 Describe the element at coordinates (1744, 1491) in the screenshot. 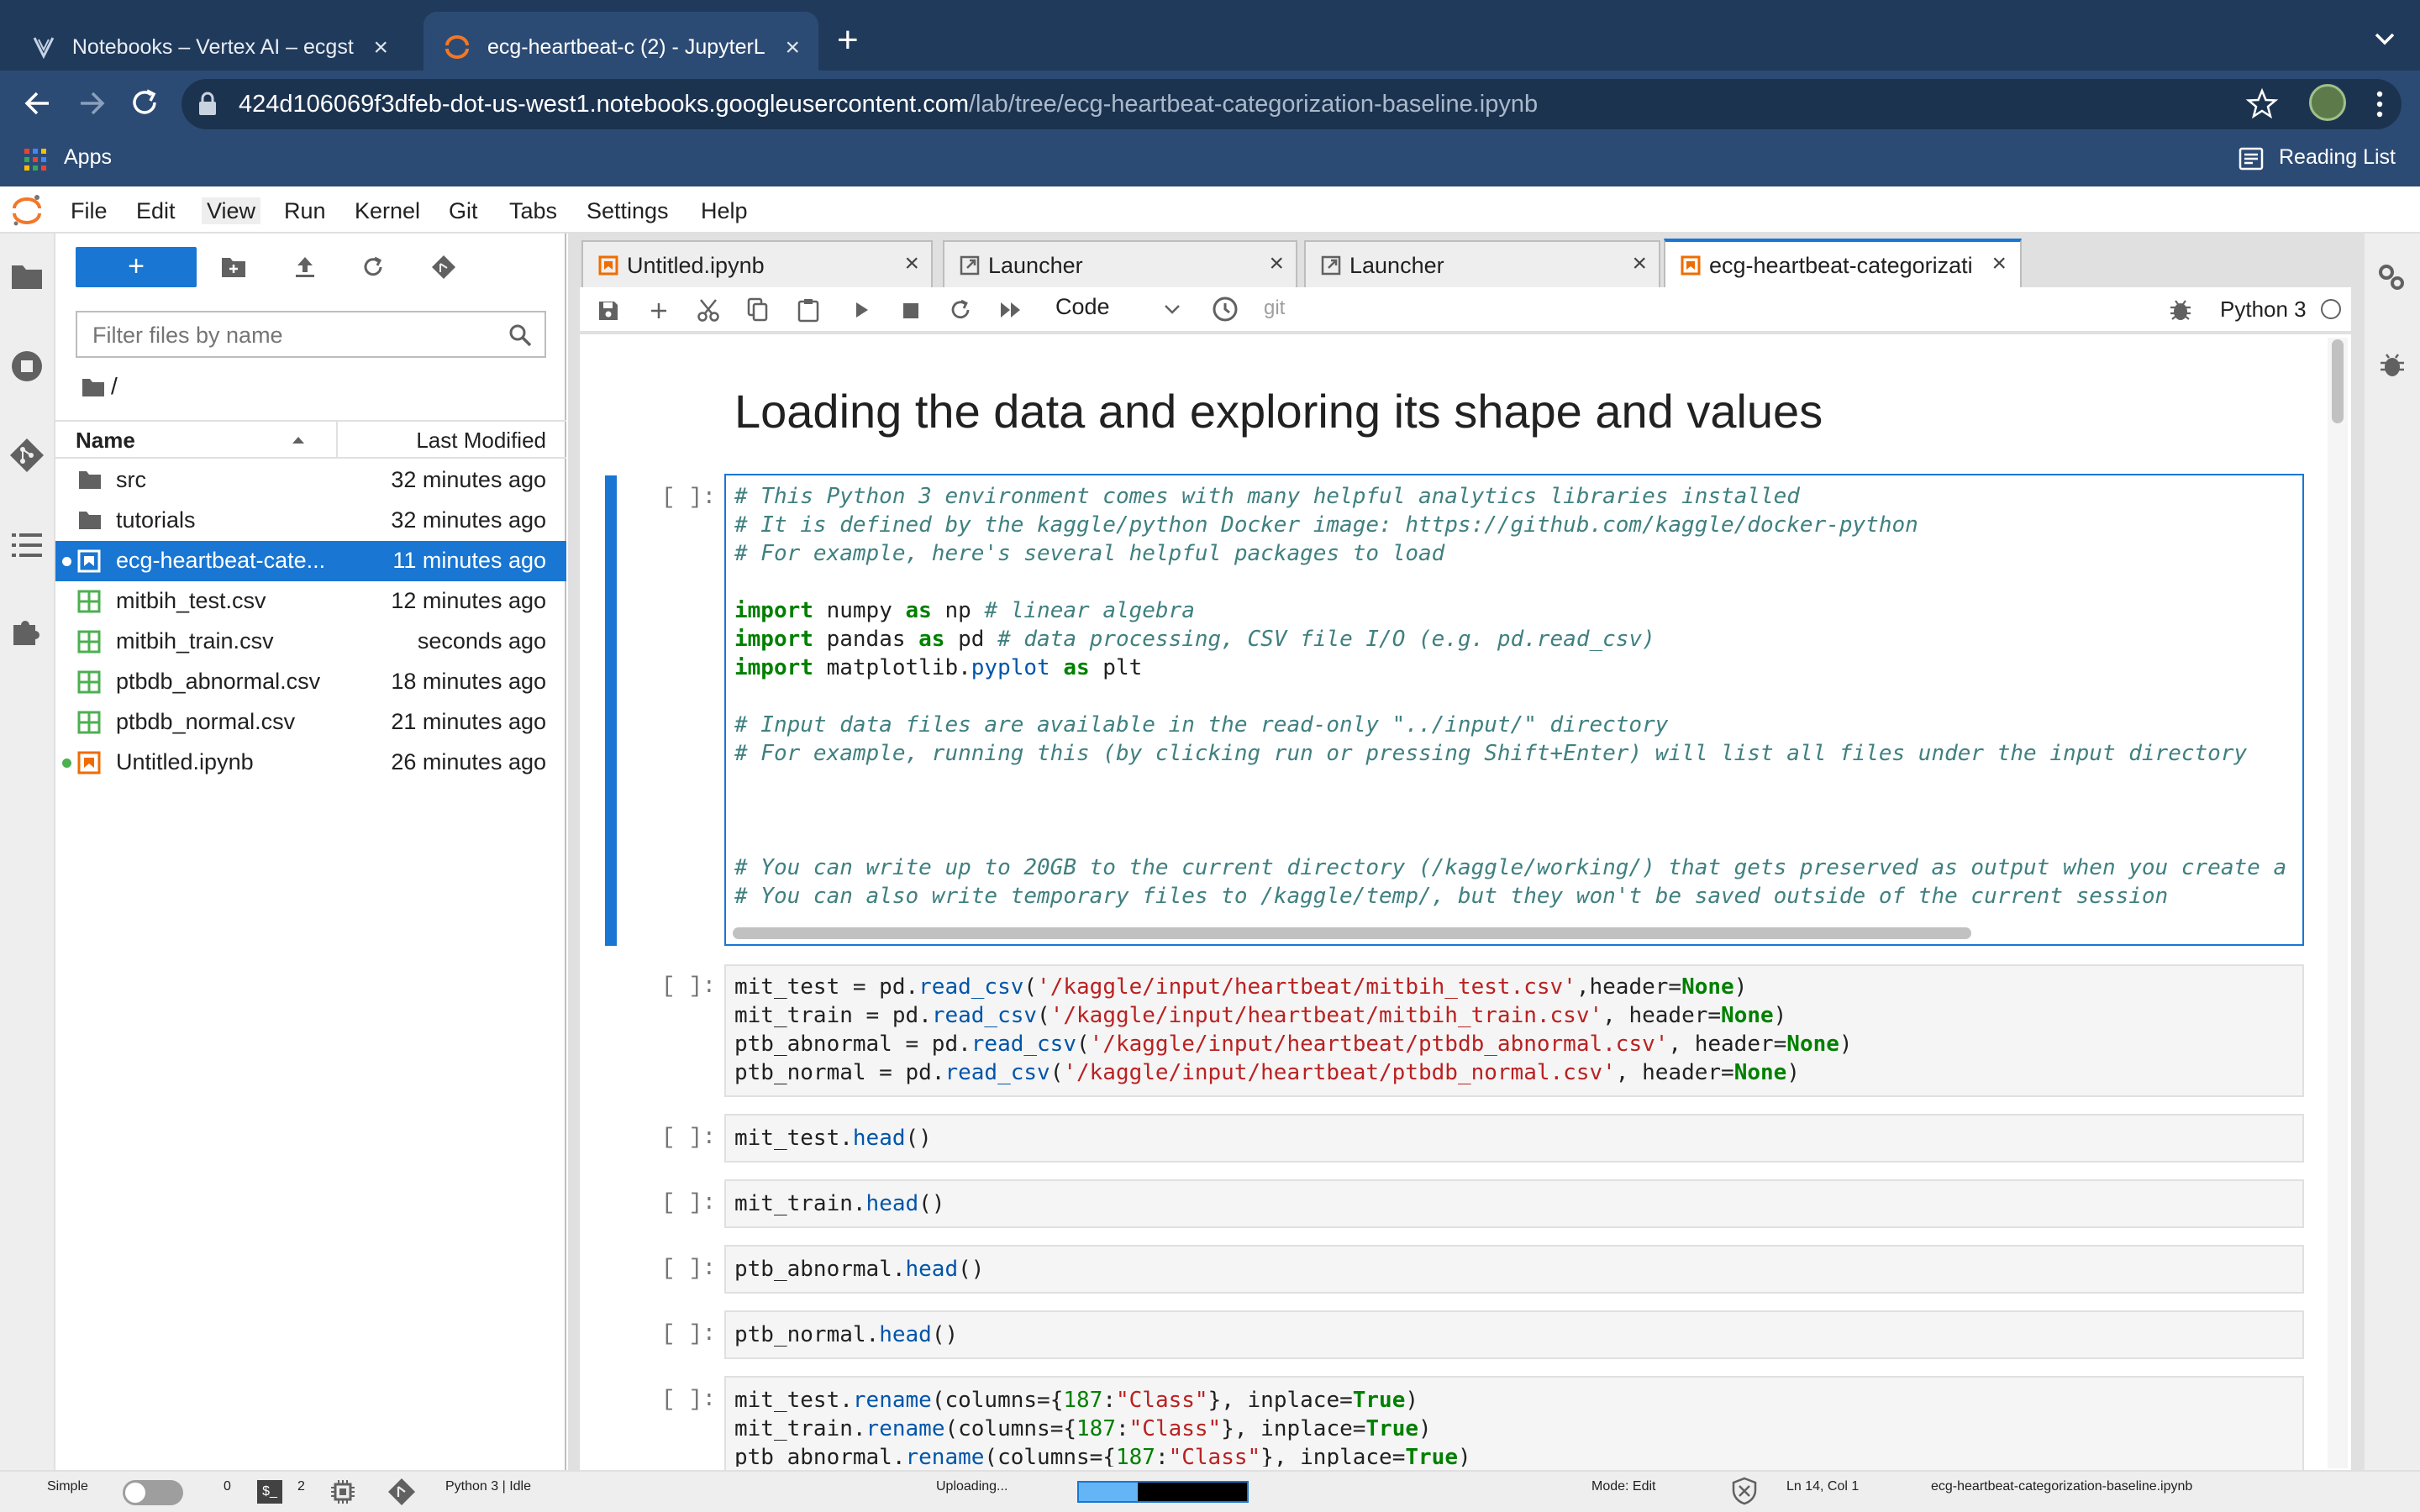

I see `shield-icon` at that location.